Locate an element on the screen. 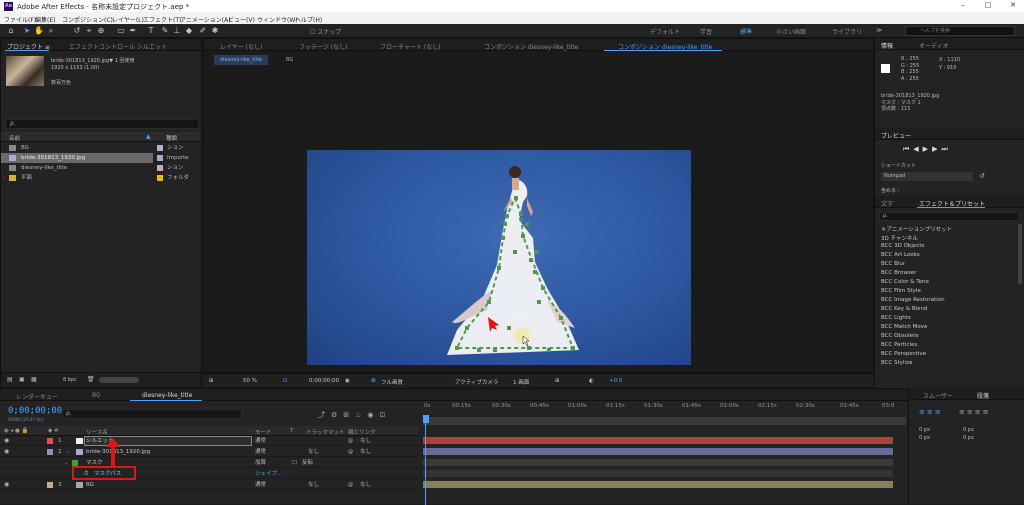 Image resolution: width=1024 pixels, height=505 pixels. thumbnail-scrollbar is located at coordinates (119, 380).